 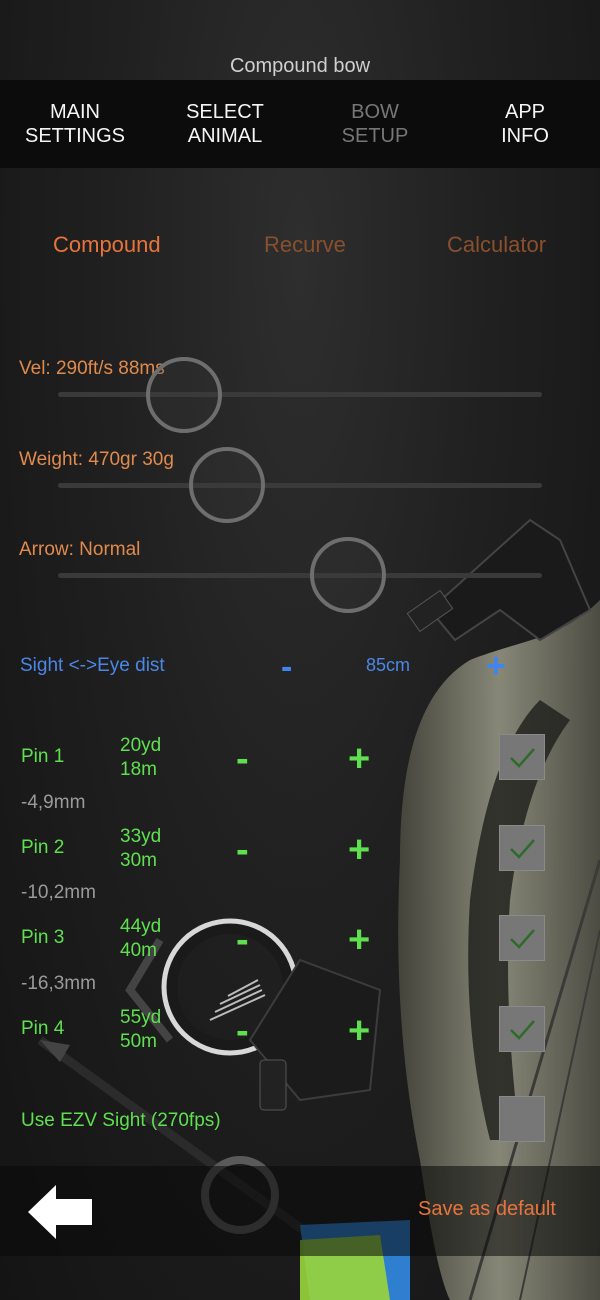 I want to click on velocity-slider-handle, so click(x=183, y=395).